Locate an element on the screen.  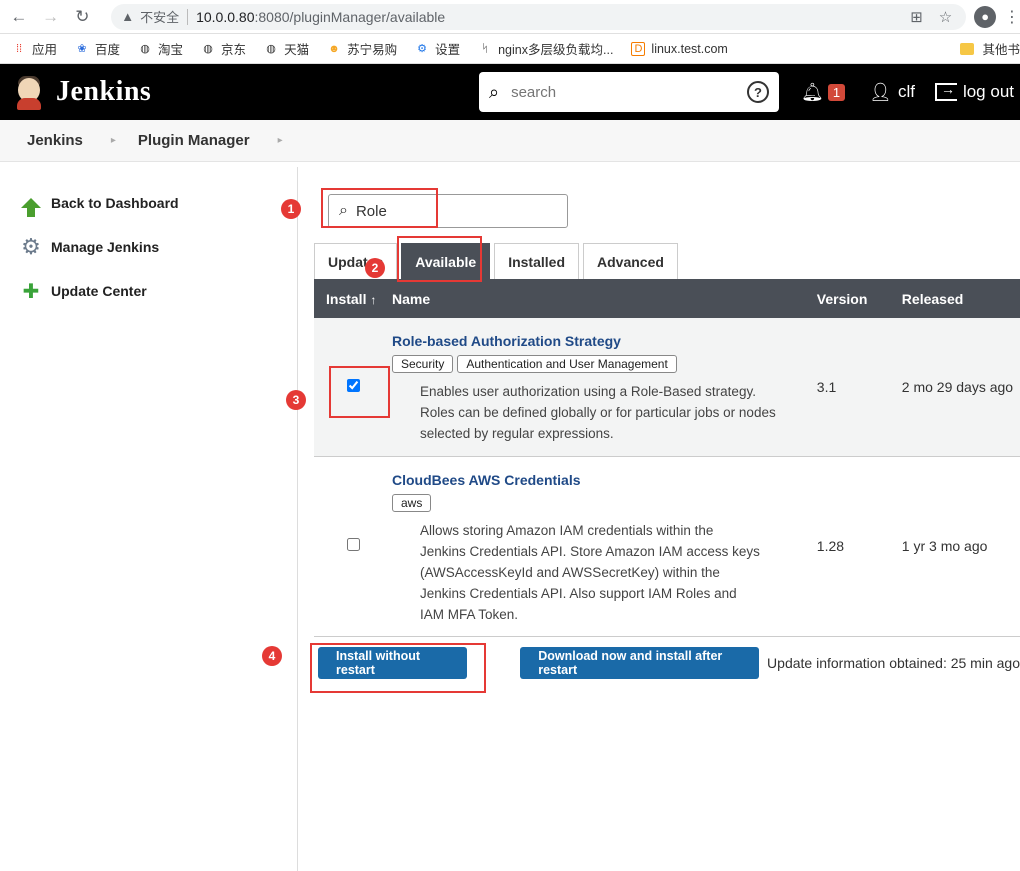
lion-icon: ☻ is located at coordinates (334, 48).